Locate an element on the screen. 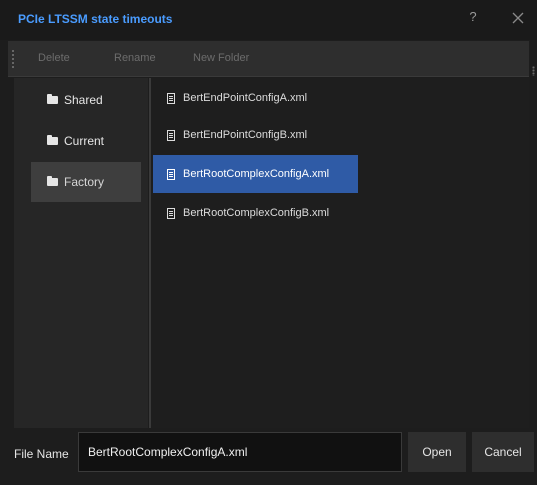  open-button: Open is located at coordinates (437, 452).